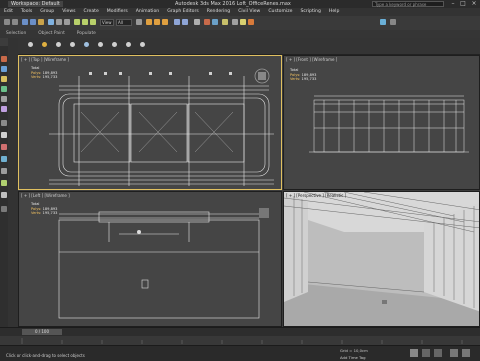 This screenshot has height=361, width=480. I want to click on left-wireframe, so click(163, 263).